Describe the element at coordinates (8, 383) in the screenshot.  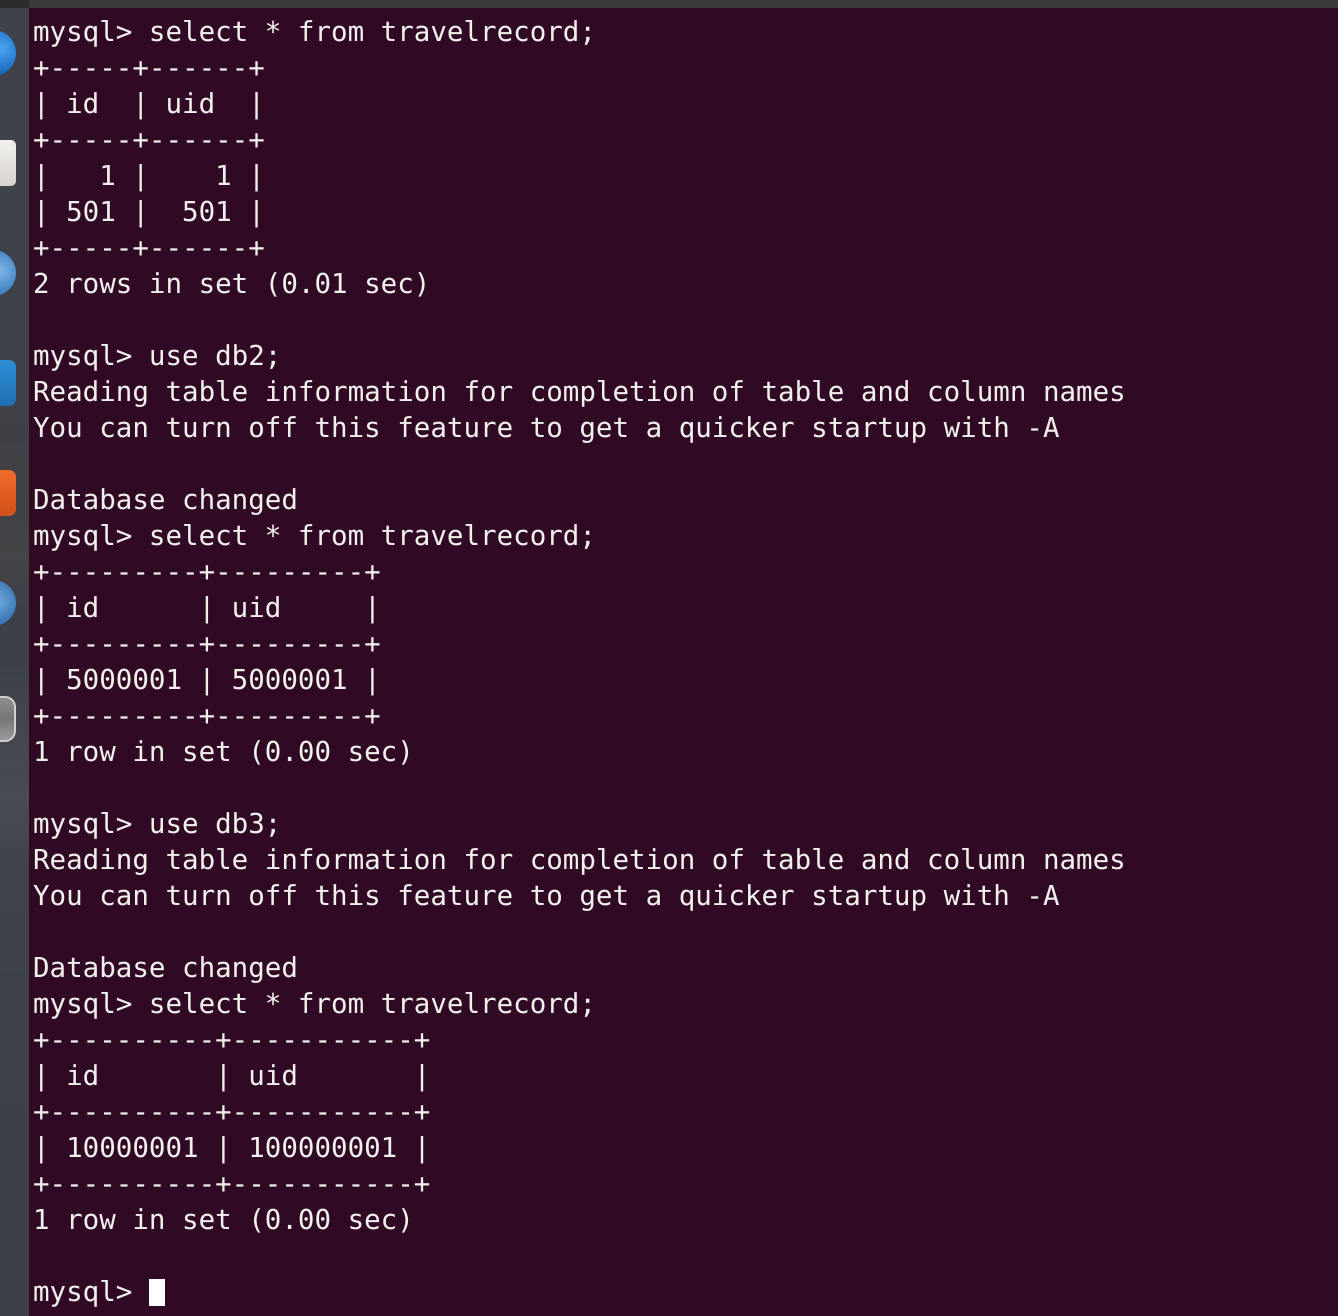
I see `software-icon` at that location.